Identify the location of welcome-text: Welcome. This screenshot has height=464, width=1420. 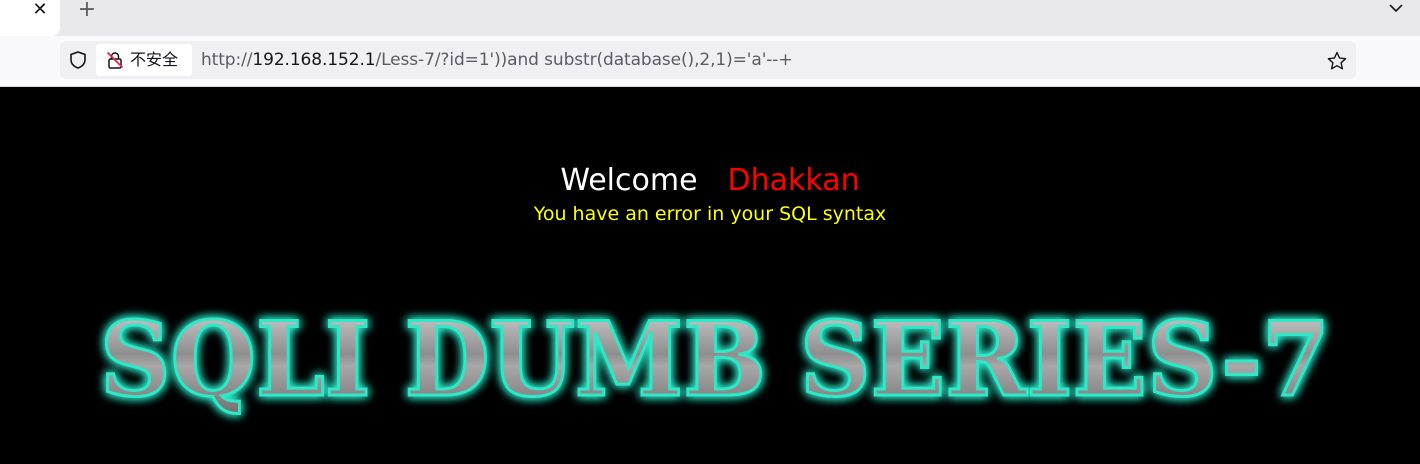
(629, 180).